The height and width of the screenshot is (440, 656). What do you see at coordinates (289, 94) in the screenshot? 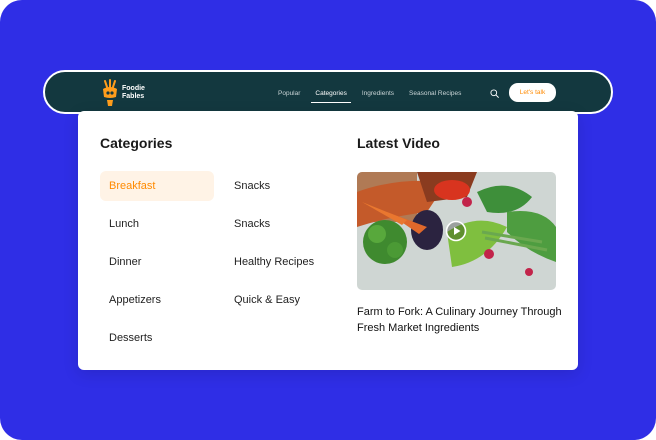
I see `nav-link-popular: Popular` at bounding box center [289, 94].